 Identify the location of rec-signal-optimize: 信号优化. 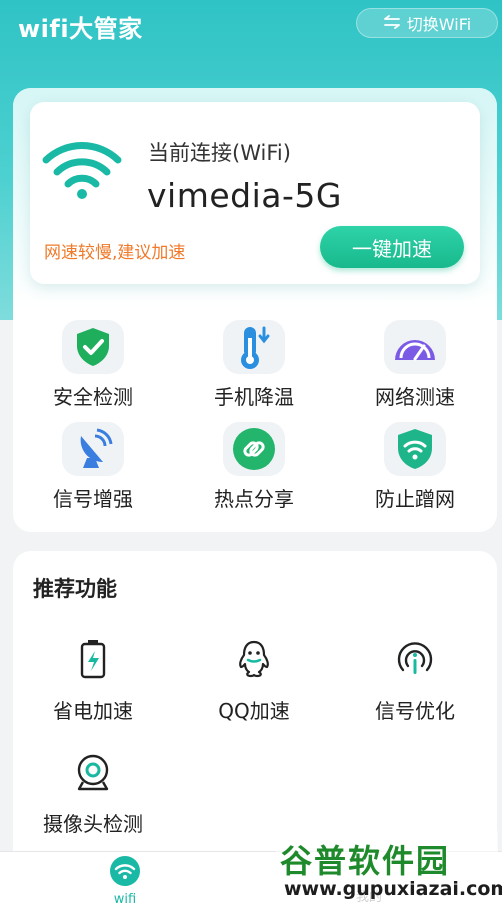
(415, 680).